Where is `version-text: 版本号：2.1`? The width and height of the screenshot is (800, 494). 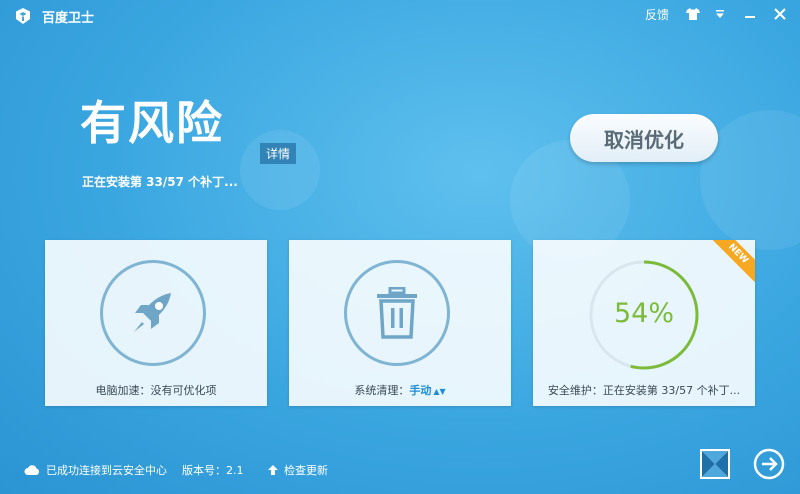
version-text: 版本号：2.1 is located at coordinates (213, 470).